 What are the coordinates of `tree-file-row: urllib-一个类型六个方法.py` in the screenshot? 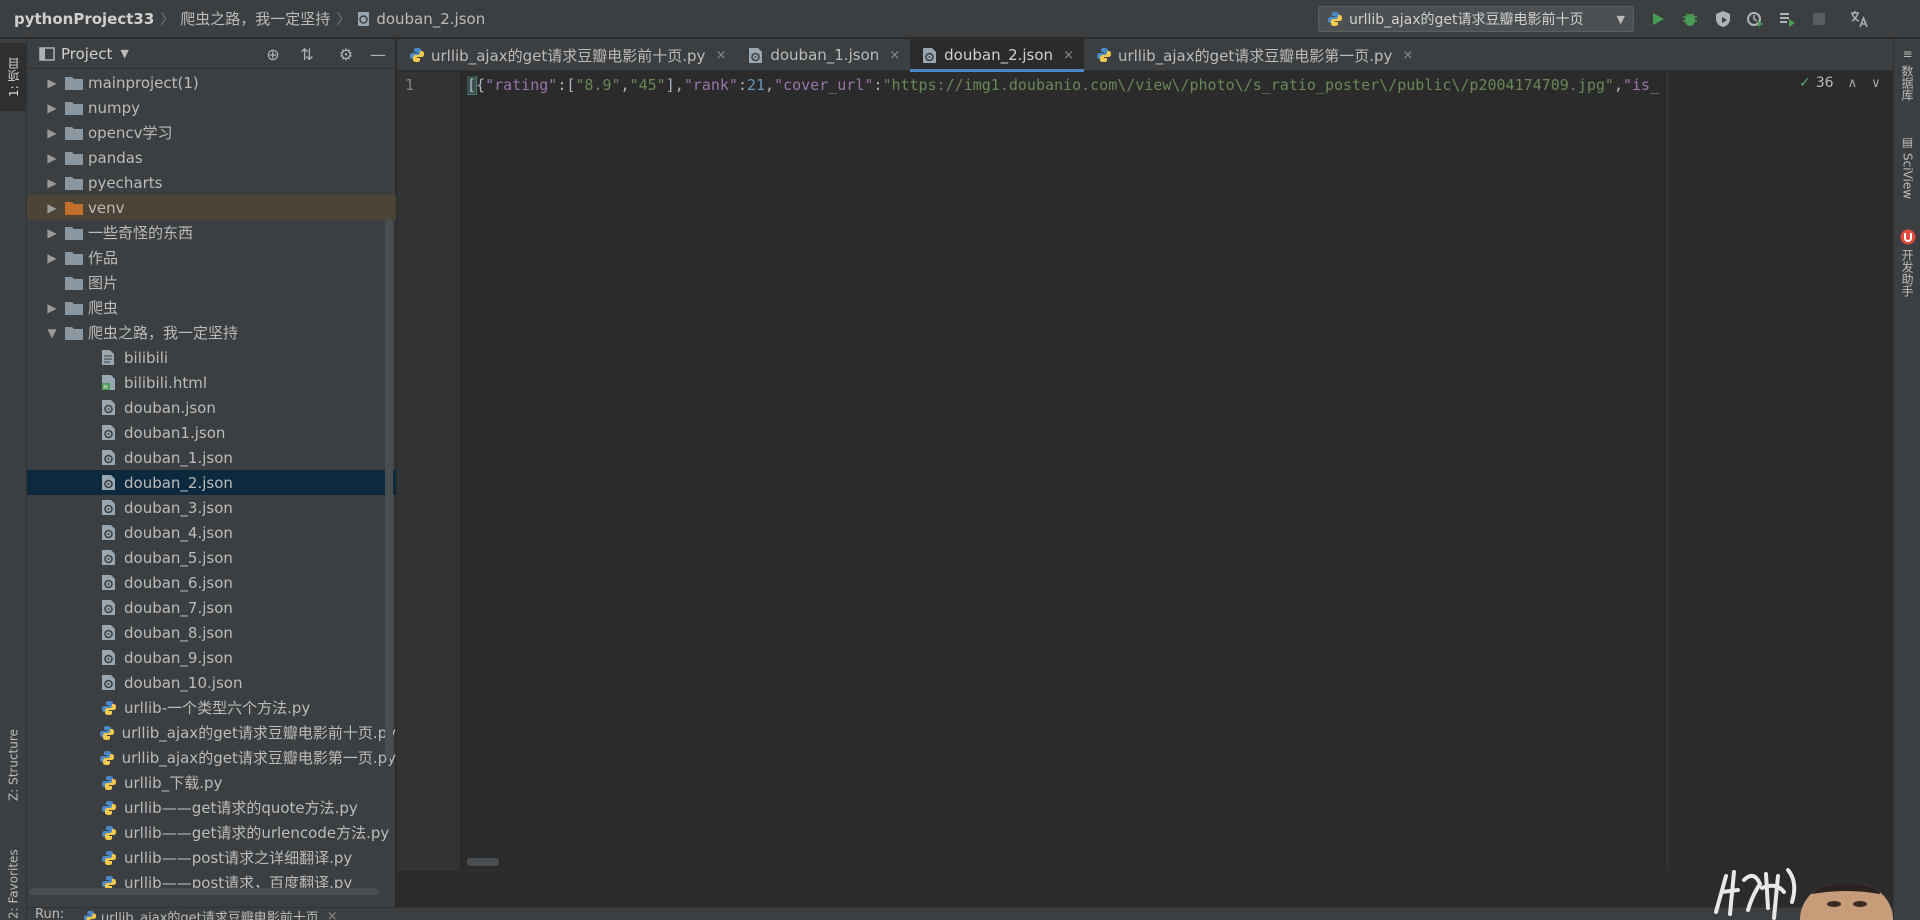 It's located at (211, 707).